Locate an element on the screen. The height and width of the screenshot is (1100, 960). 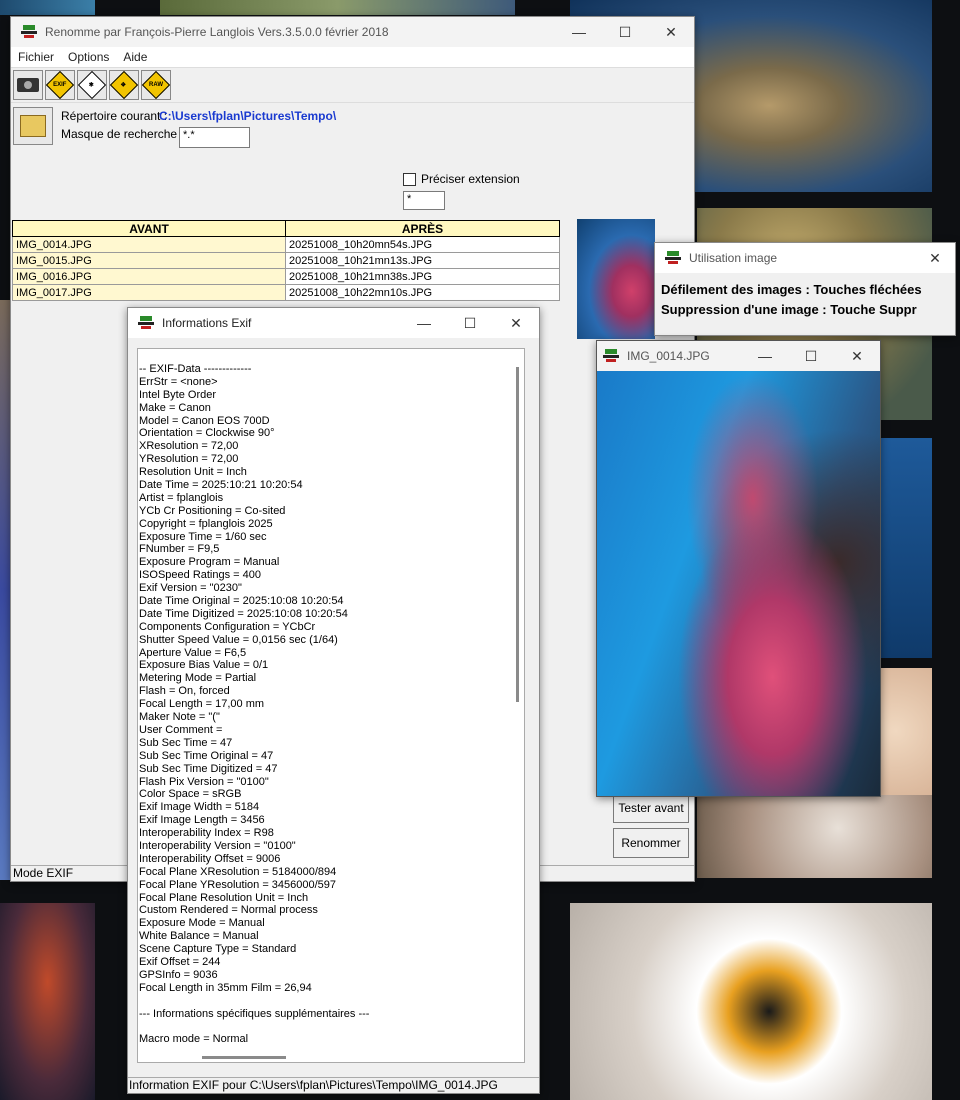
exif-line: Focal Length = 17,00 mm is located at coordinates (202, 704).